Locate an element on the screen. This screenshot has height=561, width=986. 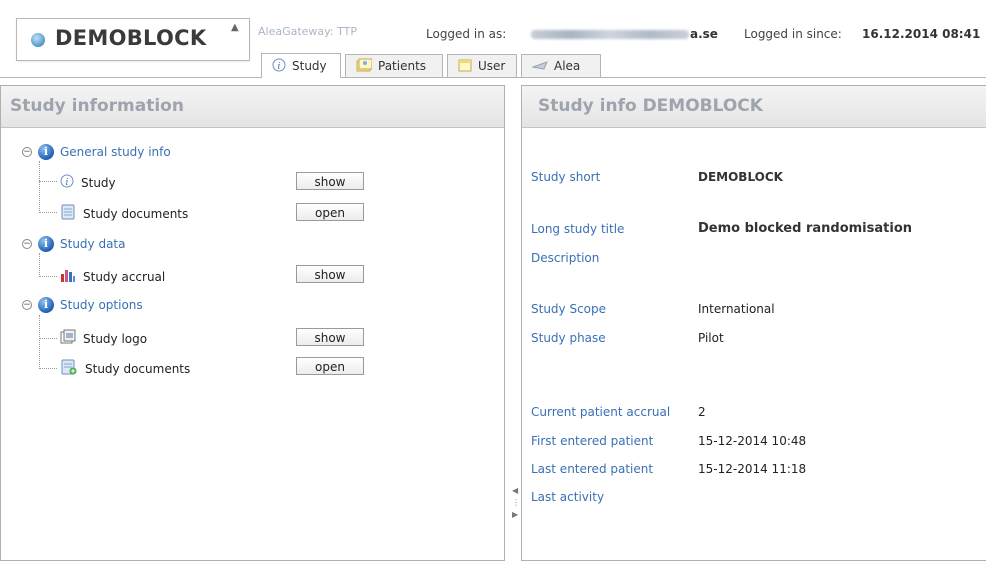
tree-group-label: Study options is located at coordinates (101, 305).